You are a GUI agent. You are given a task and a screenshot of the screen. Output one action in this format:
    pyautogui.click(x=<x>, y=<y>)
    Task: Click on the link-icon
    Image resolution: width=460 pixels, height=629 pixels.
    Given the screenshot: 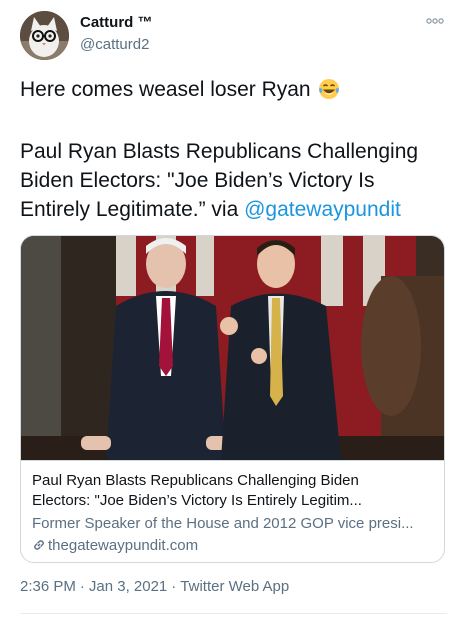 What is the action you would take?
    pyautogui.click(x=39, y=545)
    